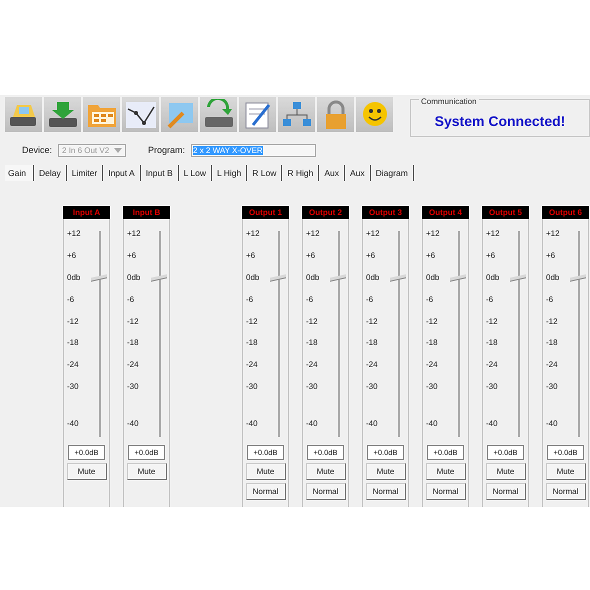 The height and width of the screenshot is (590, 590). I want to click on tab: L High, so click(230, 173).